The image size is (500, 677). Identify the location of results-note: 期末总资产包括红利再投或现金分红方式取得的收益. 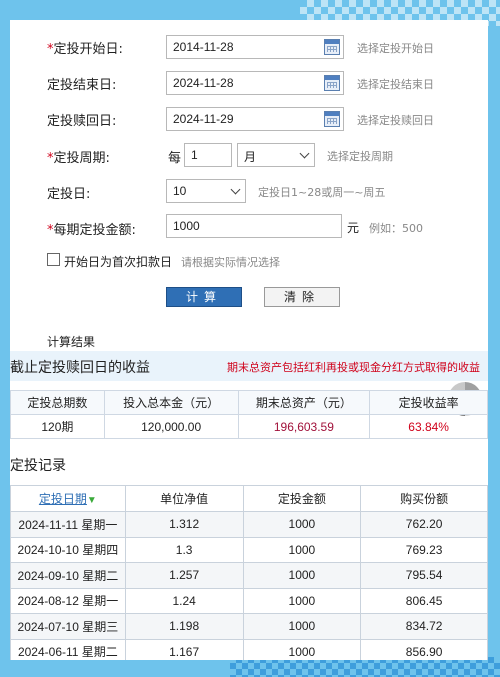
(353, 367).